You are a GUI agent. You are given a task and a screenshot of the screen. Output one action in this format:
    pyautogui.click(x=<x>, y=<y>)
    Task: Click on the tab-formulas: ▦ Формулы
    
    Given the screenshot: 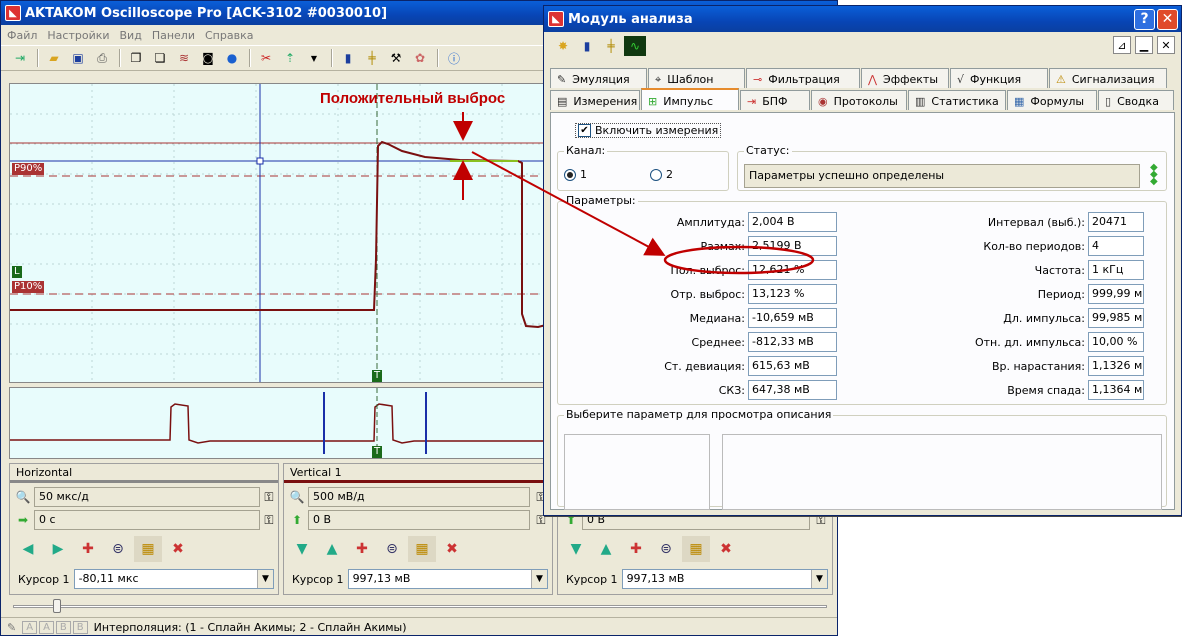 What is the action you would take?
    pyautogui.click(x=1052, y=100)
    